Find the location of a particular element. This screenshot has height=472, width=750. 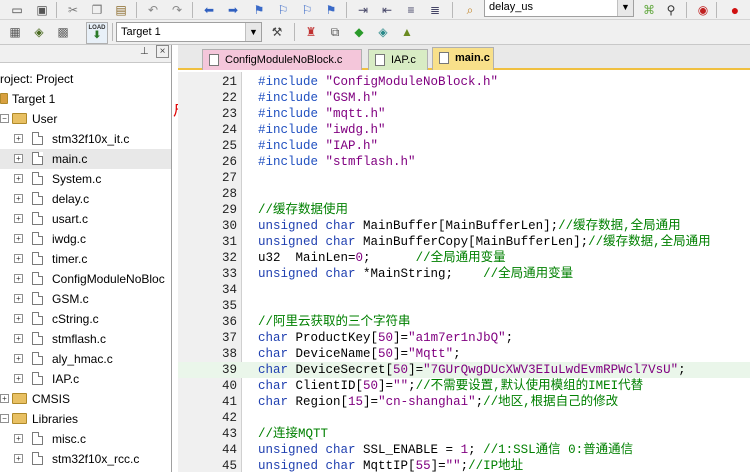

code-line: 34 is located at coordinates (464, 290).